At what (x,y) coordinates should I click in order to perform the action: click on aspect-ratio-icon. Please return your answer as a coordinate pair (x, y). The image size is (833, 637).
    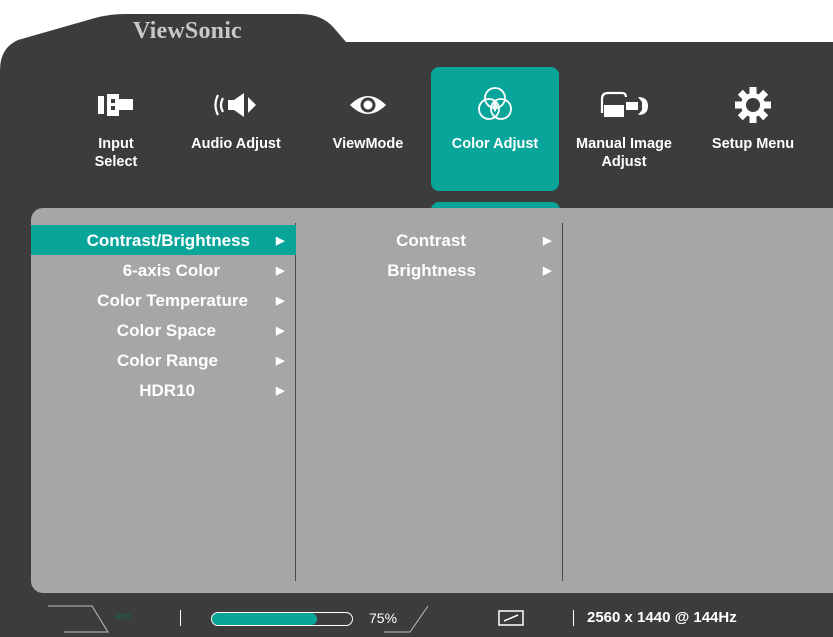
    Looking at the image, I should click on (511, 618).